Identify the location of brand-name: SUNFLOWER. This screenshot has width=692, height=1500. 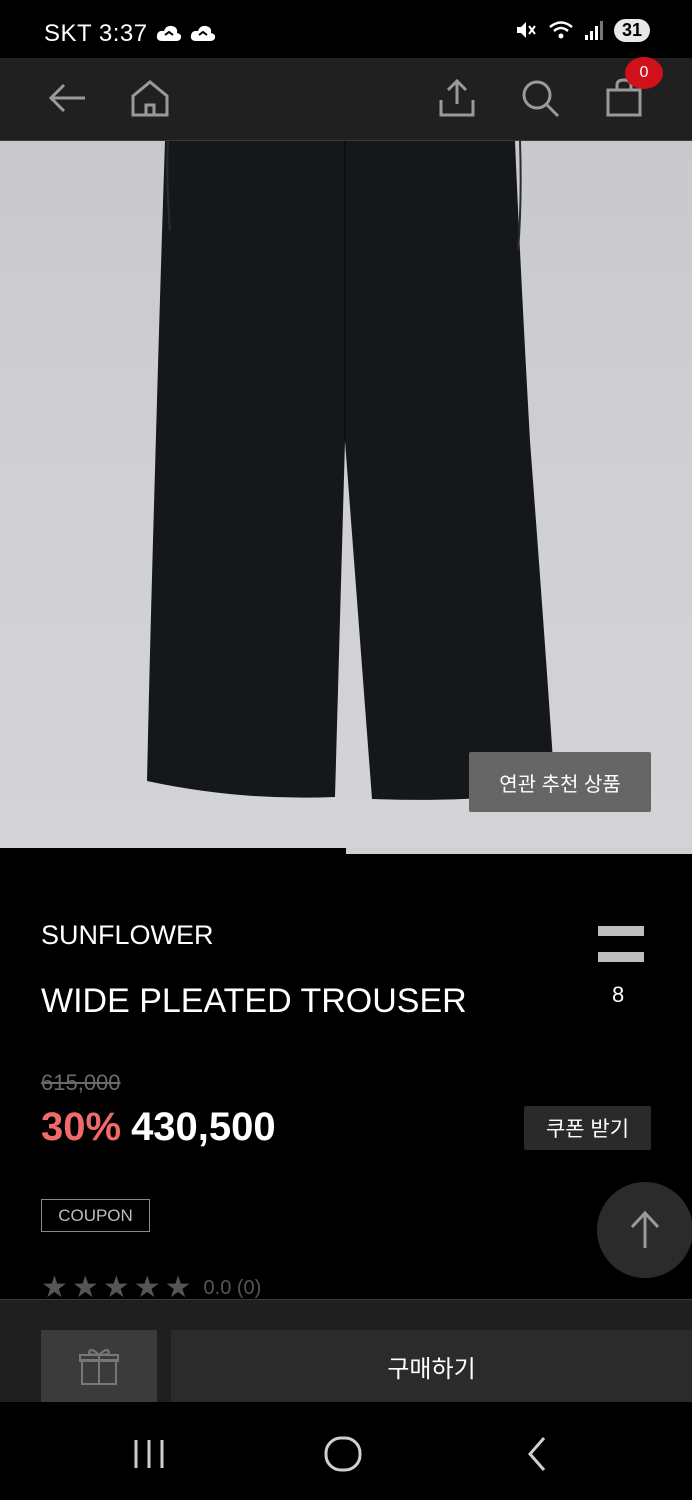
(127, 935).